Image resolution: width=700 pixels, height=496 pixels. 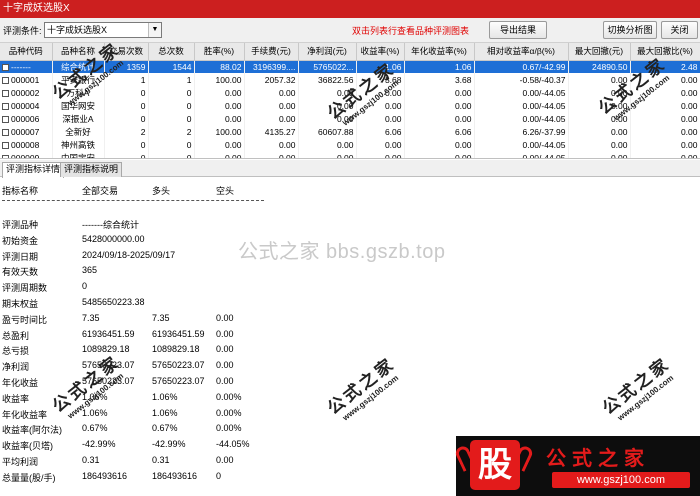 I want to click on close-button: 关闭, so click(x=679, y=30).